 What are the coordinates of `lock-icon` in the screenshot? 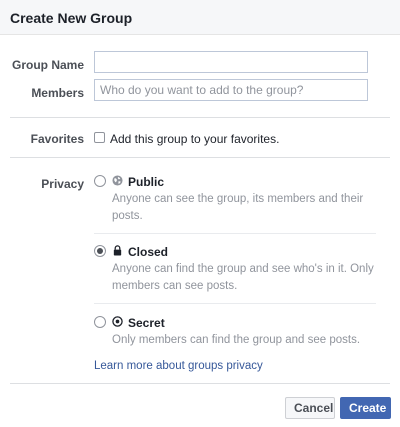 It's located at (117, 250).